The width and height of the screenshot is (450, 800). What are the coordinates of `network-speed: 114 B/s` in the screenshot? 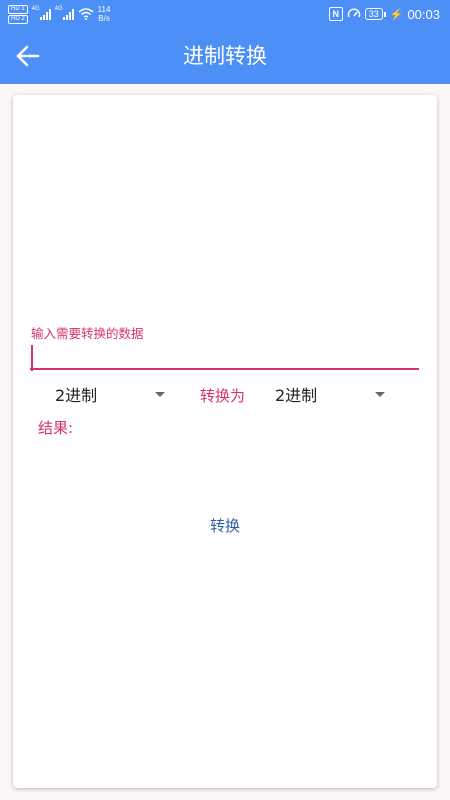 It's located at (104, 14).